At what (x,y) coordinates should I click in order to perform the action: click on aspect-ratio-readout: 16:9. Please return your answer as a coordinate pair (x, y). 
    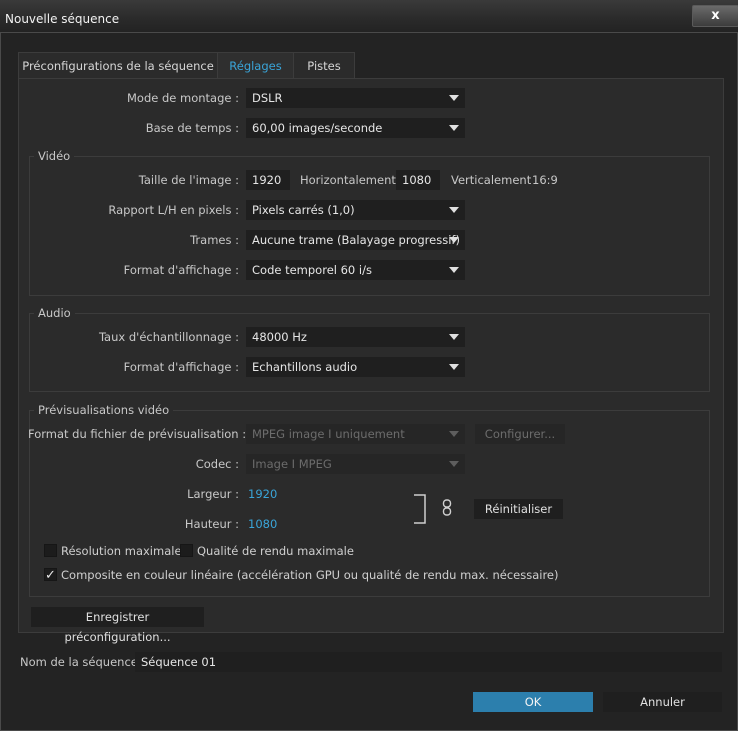
    Looking at the image, I should click on (545, 180).